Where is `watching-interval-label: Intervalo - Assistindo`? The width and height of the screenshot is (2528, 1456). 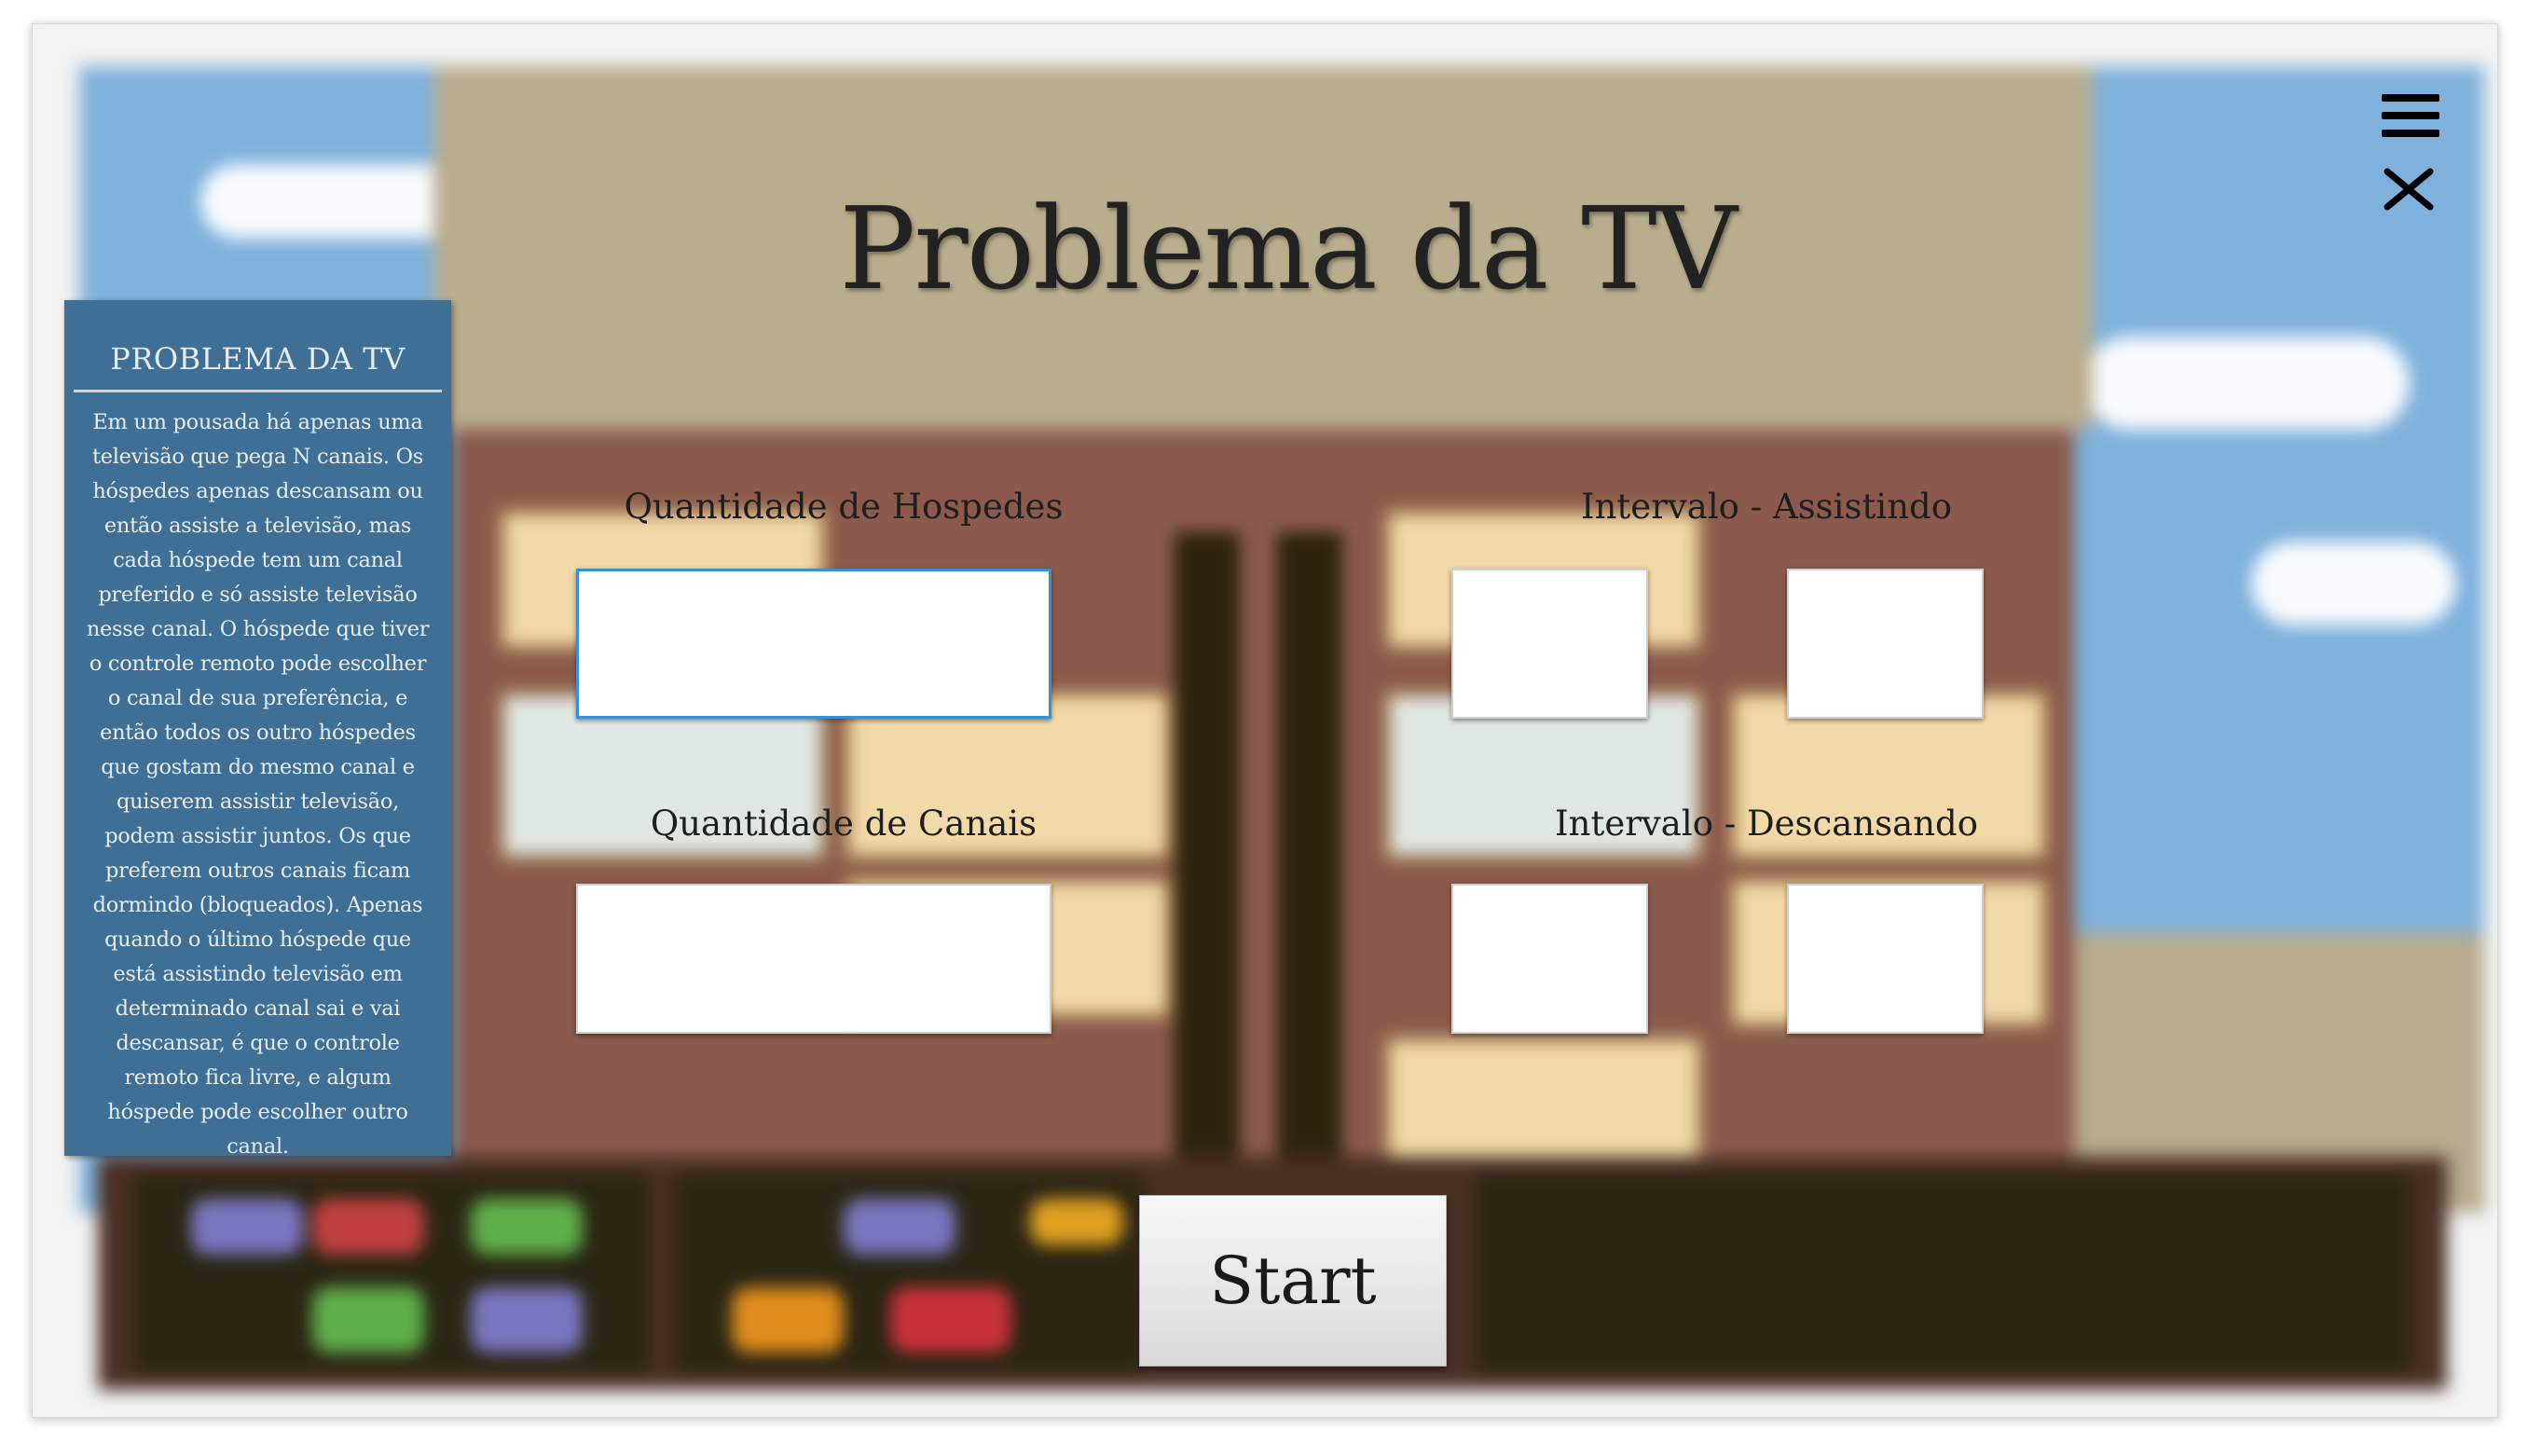 watching-interval-label: Intervalo - Assistindo is located at coordinates (1766, 507).